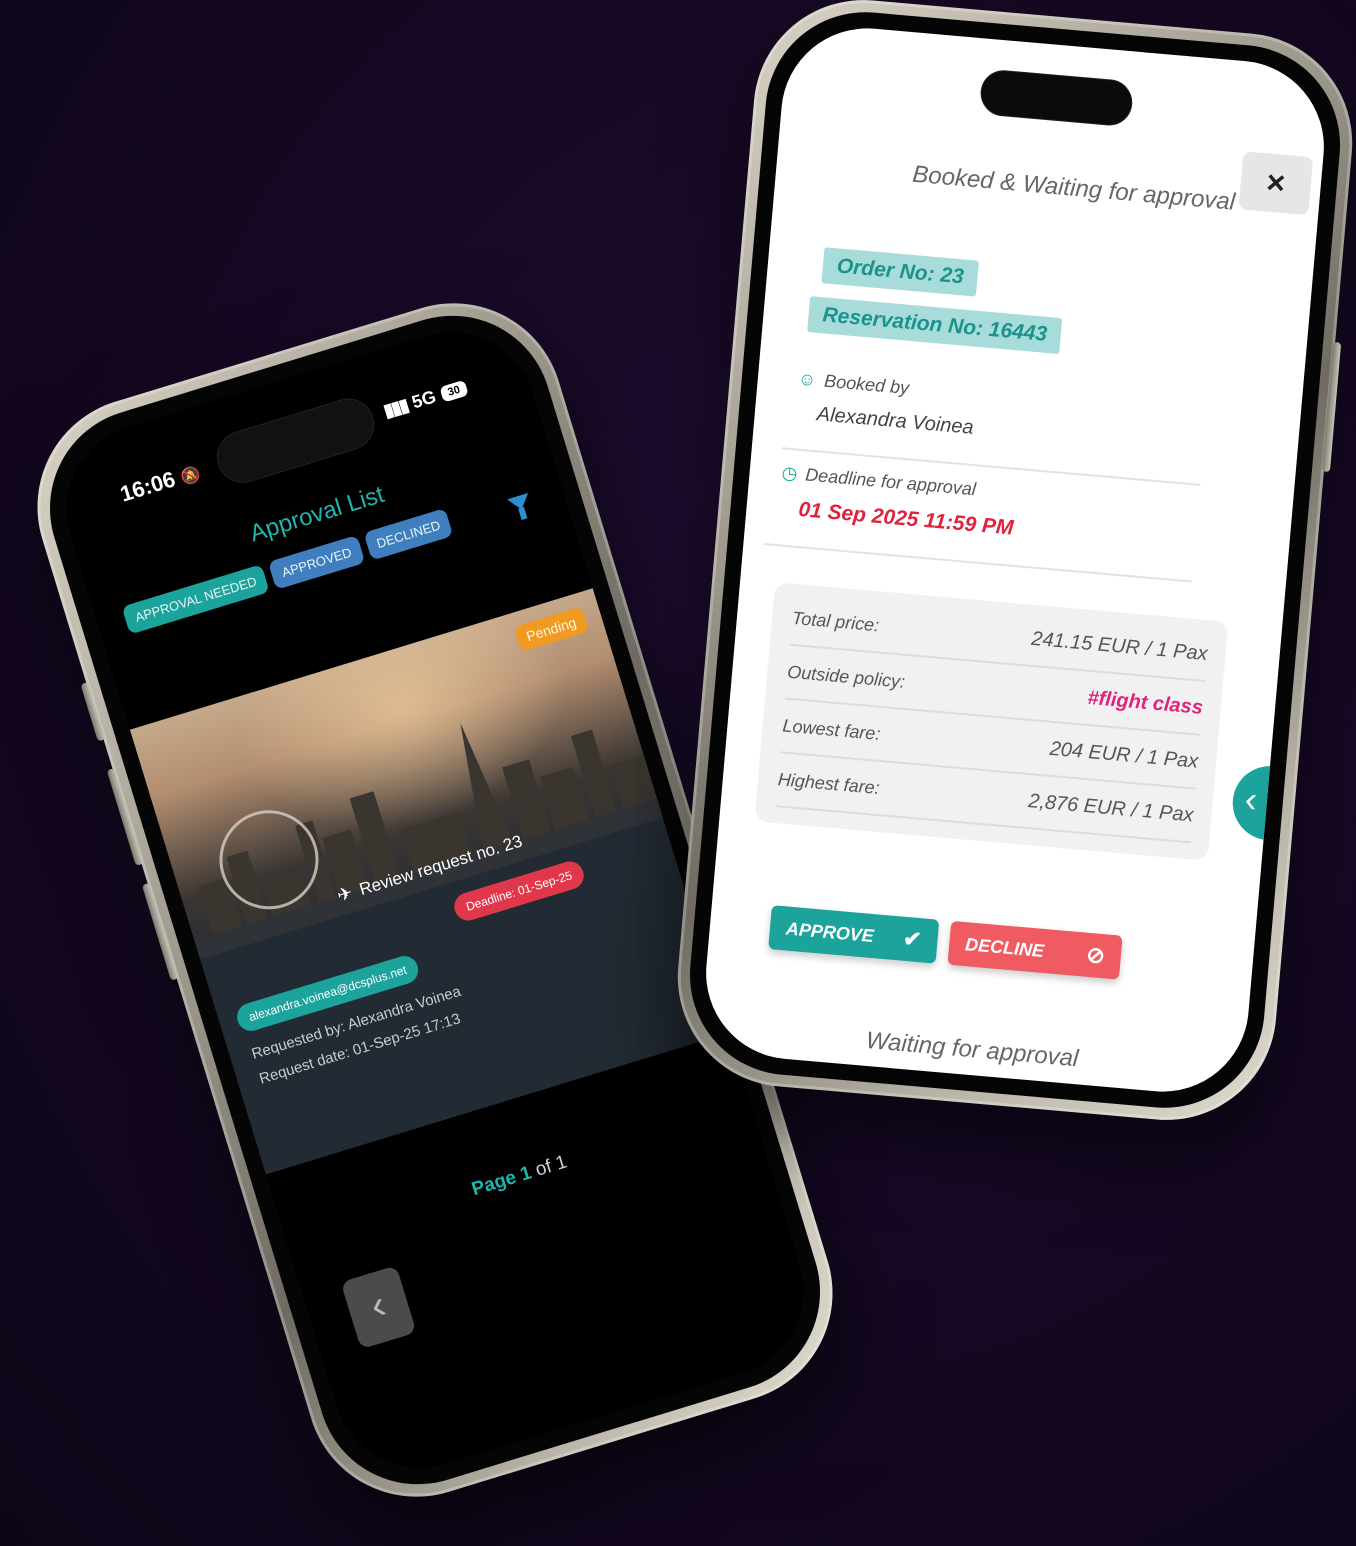 The width and height of the screenshot is (1356, 1546). What do you see at coordinates (789, 473) in the screenshot?
I see `clock-icon: ◷` at bounding box center [789, 473].